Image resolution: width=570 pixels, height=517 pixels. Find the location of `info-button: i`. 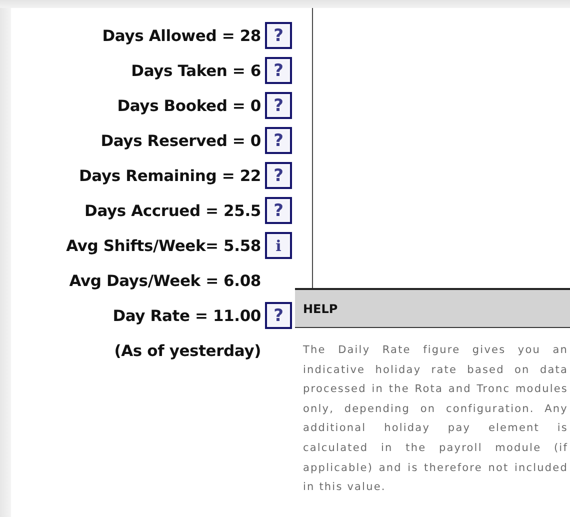

info-button: i is located at coordinates (278, 245).